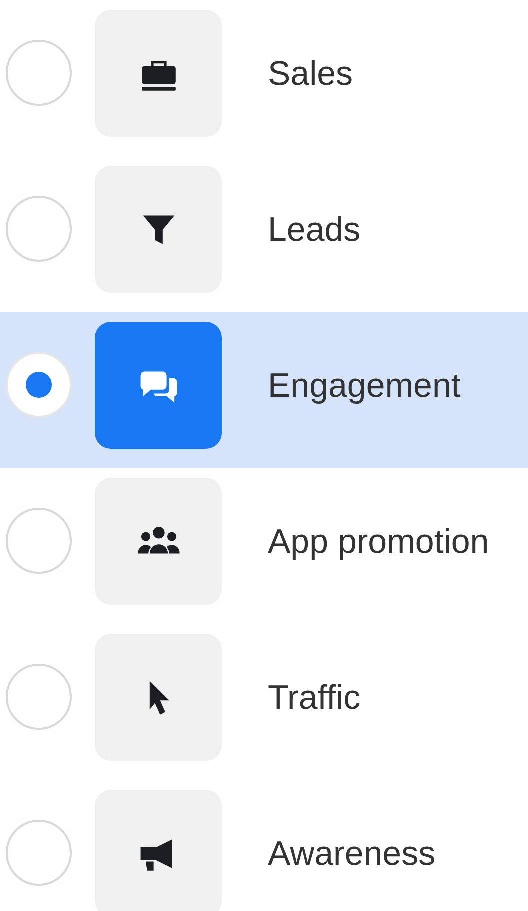 The height and width of the screenshot is (911, 528). Describe the element at coordinates (314, 230) in the screenshot. I see `objective-label: Leads` at that location.